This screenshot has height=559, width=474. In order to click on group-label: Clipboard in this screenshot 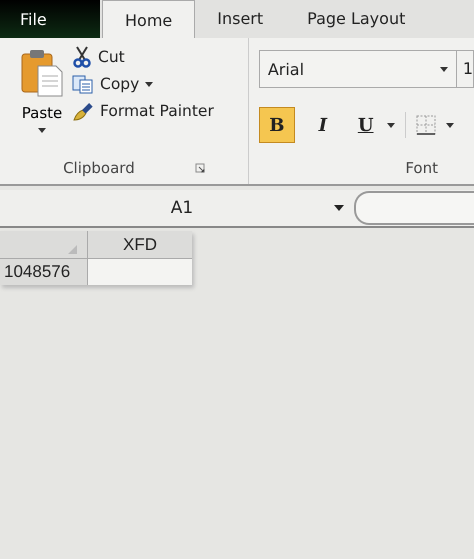, I will do `click(99, 168)`.